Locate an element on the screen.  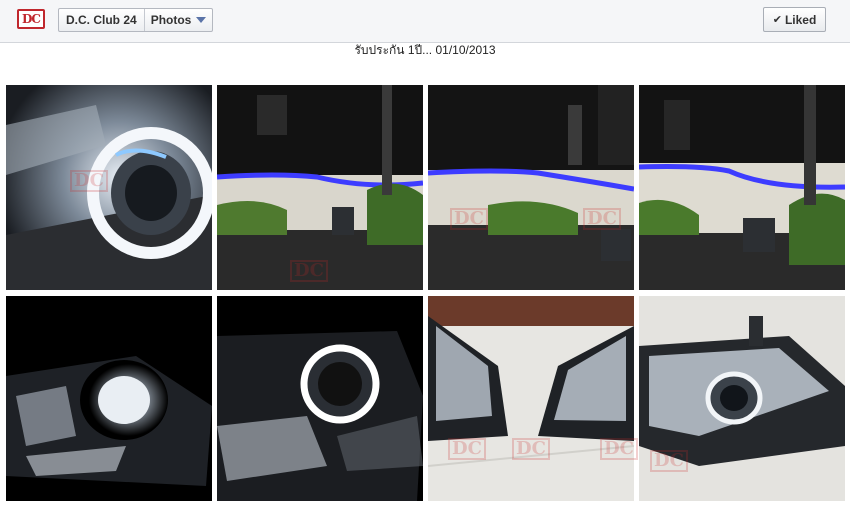
album-caption: รับประกัน 1ปี... 01/10/2013 is located at coordinates (425, 50).